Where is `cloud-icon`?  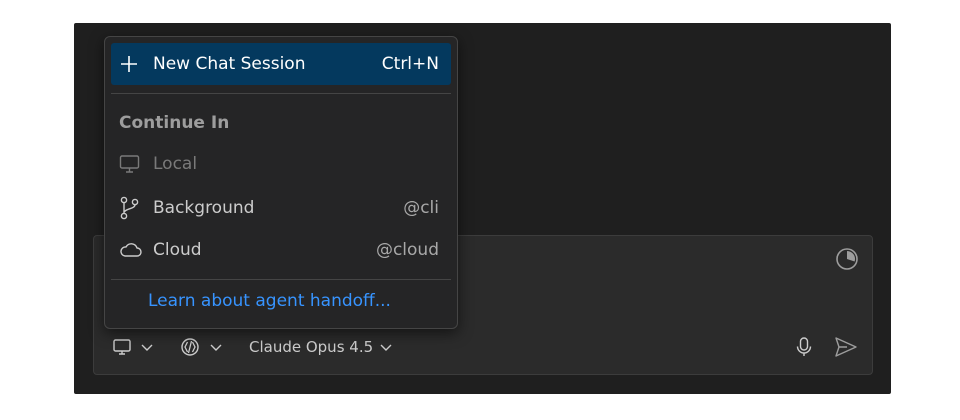 cloud-icon is located at coordinates (132, 250).